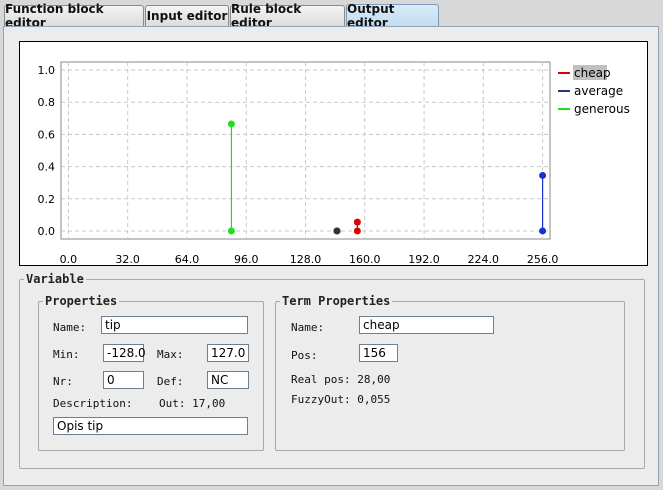  I want to click on tab-rule-block-editor: Rule block editor, so click(287, 16).